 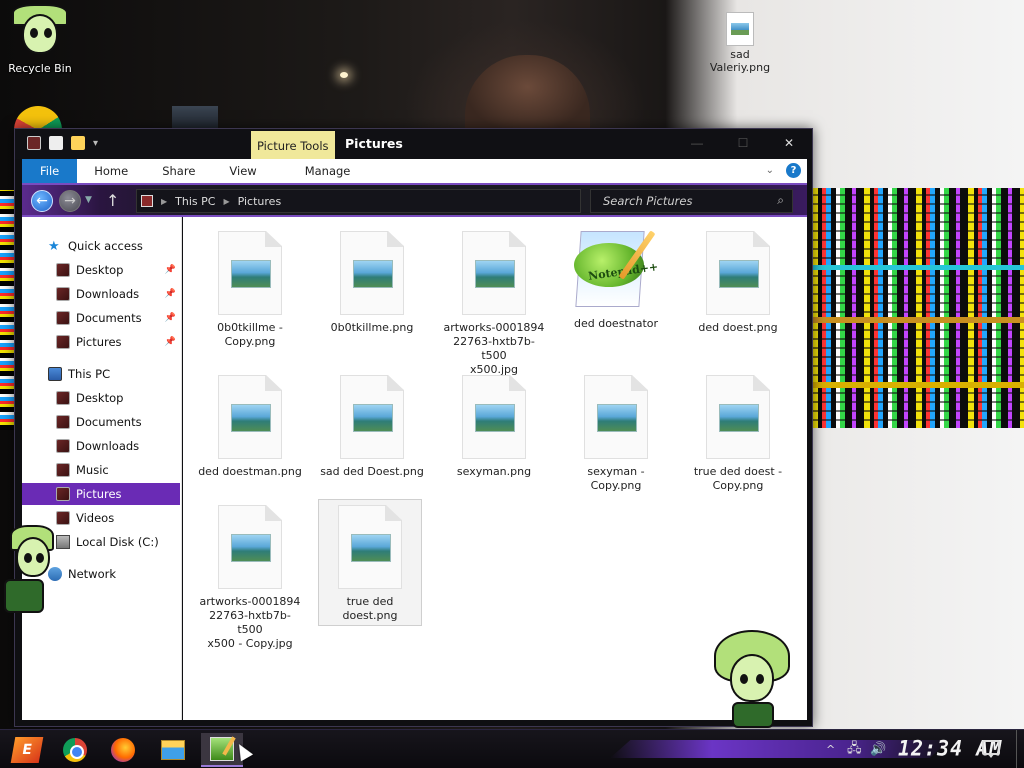 I want to click on breadcrumb-pictures: Pictures, so click(x=260, y=201).